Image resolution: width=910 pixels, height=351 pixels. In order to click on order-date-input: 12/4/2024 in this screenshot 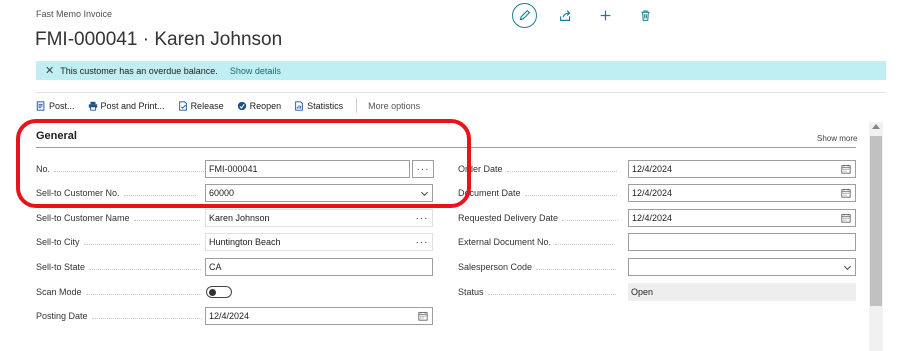, I will do `click(742, 169)`.